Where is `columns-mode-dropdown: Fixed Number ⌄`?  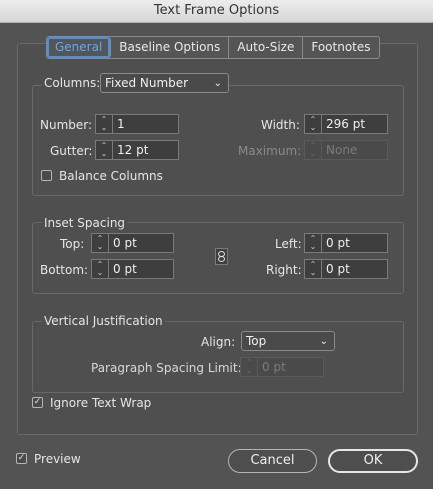
columns-mode-dropdown: Fixed Number ⌄ is located at coordinates (164, 83).